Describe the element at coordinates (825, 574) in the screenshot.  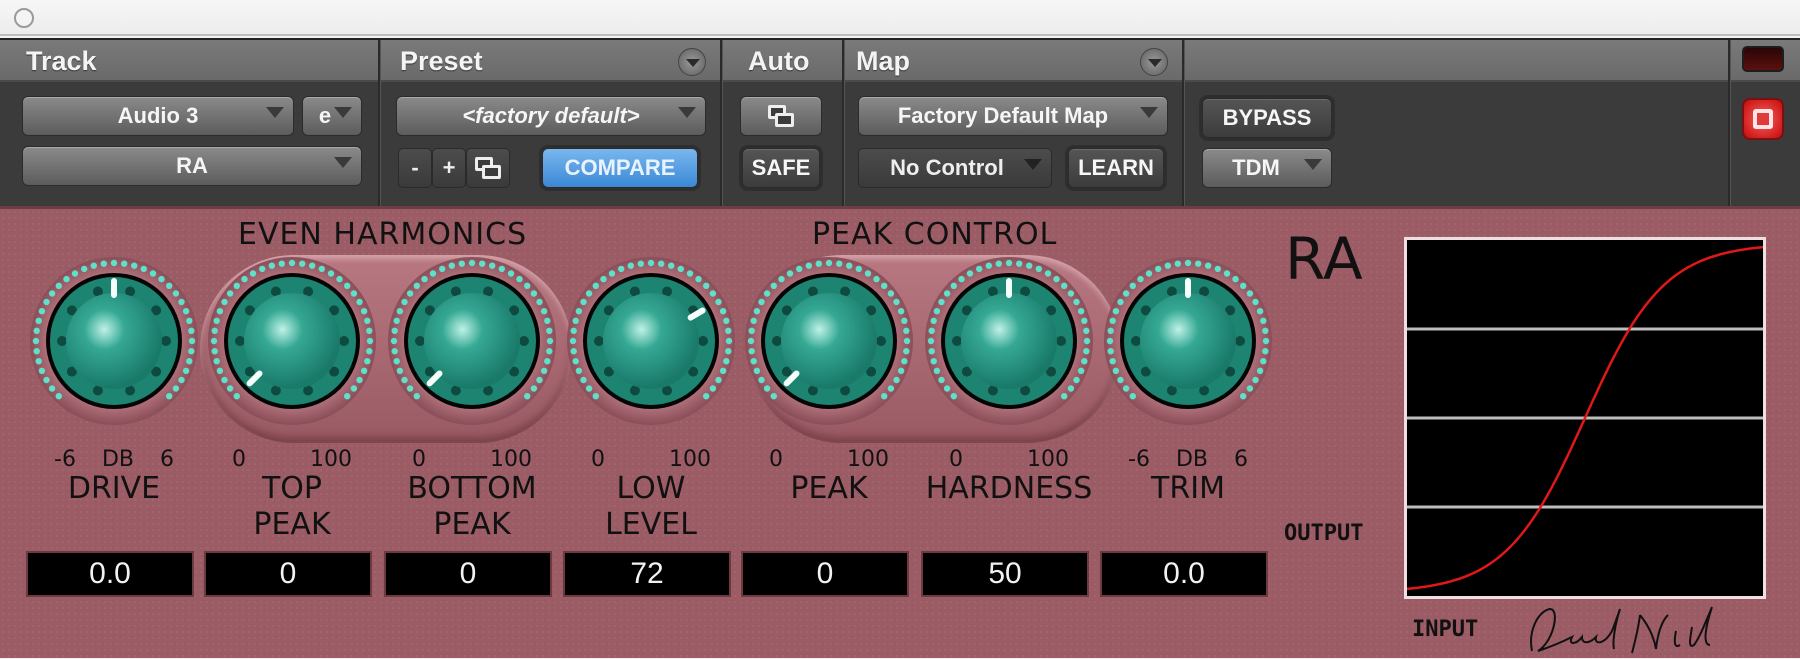
I see `peak-value-field: 0` at that location.